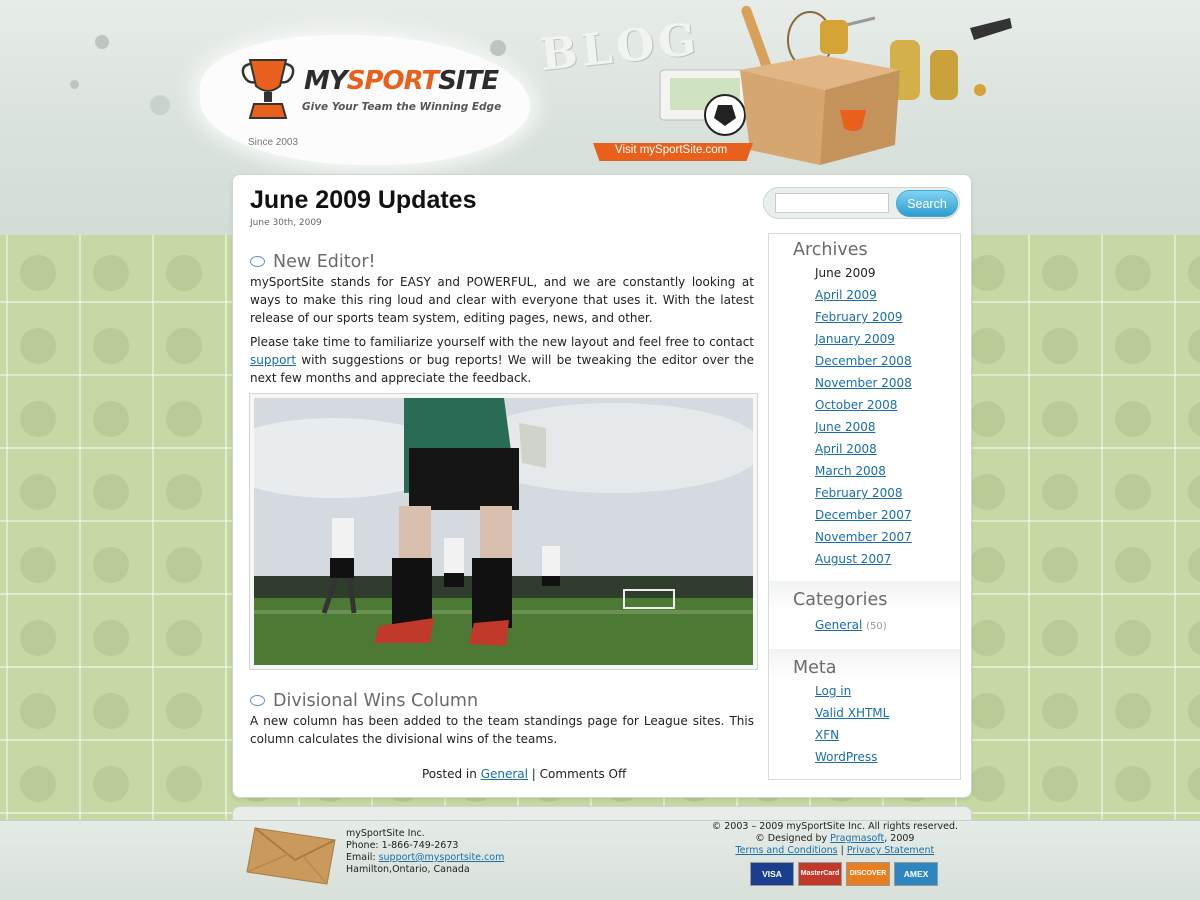 This screenshot has width=1200, height=900. Describe the element at coordinates (863, 537) in the screenshot. I see `archive-link: November 2007` at that location.